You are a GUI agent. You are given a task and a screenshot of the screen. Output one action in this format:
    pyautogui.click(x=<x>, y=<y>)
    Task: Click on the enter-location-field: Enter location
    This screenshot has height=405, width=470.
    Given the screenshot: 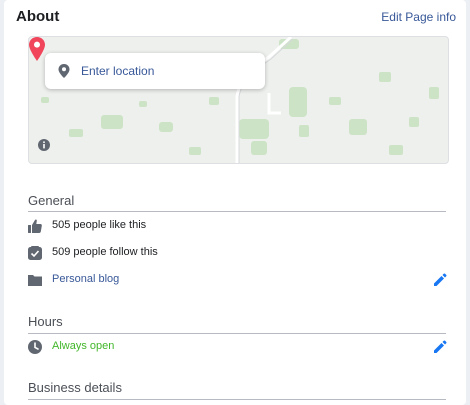 What is the action you would take?
    pyautogui.click(x=155, y=71)
    